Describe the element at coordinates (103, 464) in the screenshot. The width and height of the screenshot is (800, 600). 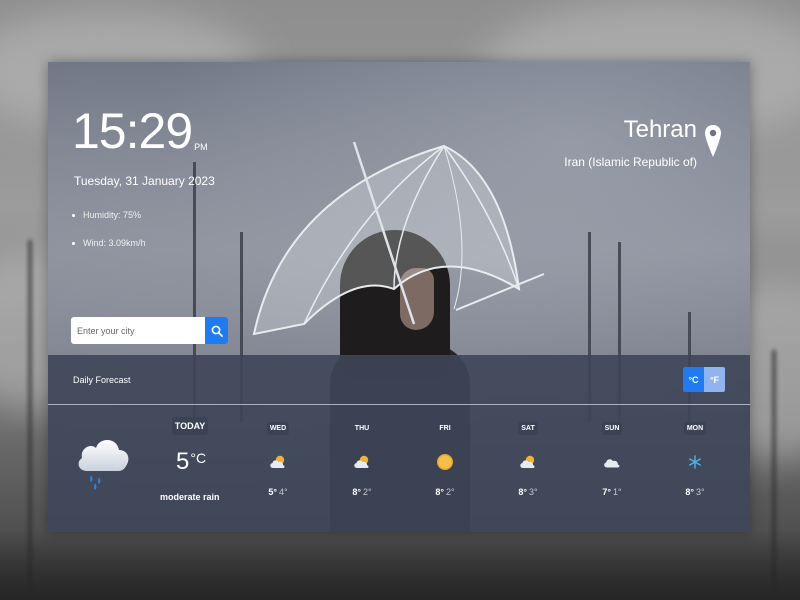
I see `cloud-rain-icon` at that location.